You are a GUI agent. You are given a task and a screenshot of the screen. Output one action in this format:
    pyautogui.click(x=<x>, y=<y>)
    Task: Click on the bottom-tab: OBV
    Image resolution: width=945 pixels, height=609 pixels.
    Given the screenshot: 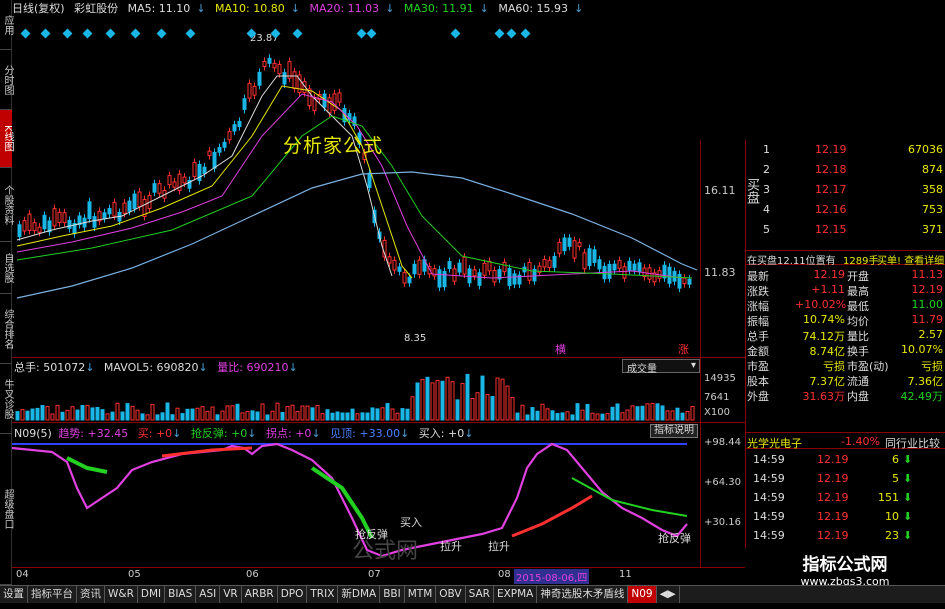 What is the action you would take?
    pyautogui.click(x=451, y=594)
    